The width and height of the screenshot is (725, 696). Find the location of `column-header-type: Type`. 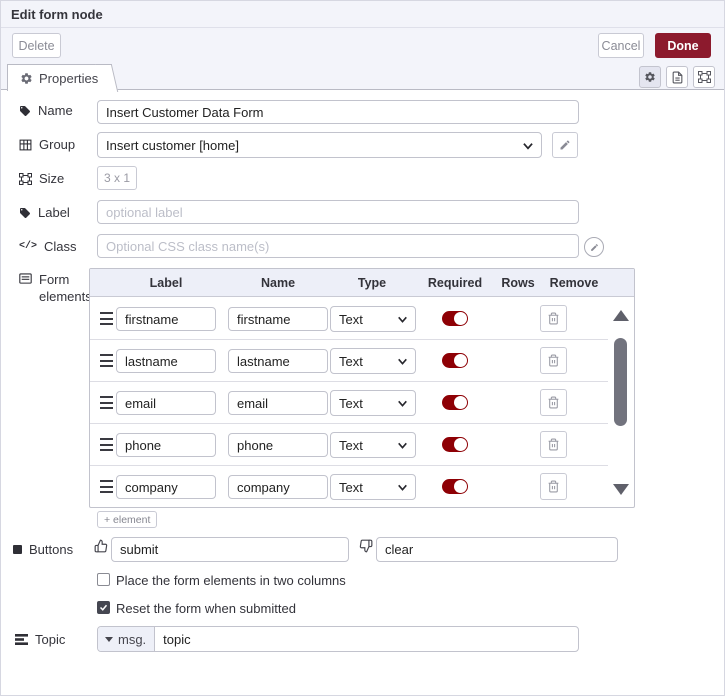

column-header-type: Type is located at coordinates (372, 283).